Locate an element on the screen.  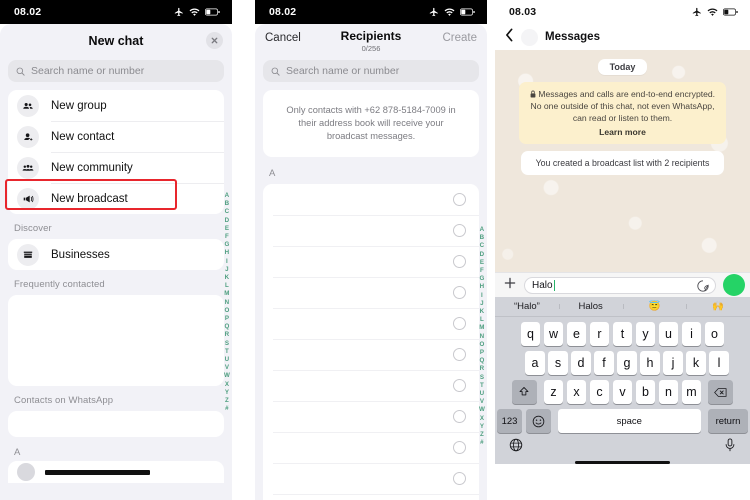
menu-item-new-group: New group is located at coordinates (116, 105).